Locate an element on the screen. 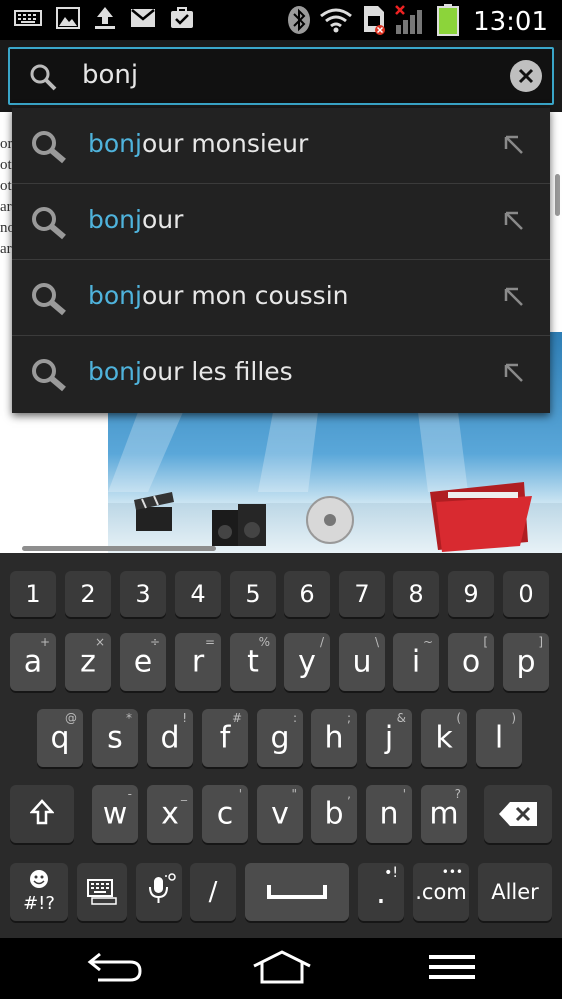 The width and height of the screenshot is (562, 999). suggestion-item: bonjour is located at coordinates (281, 222).